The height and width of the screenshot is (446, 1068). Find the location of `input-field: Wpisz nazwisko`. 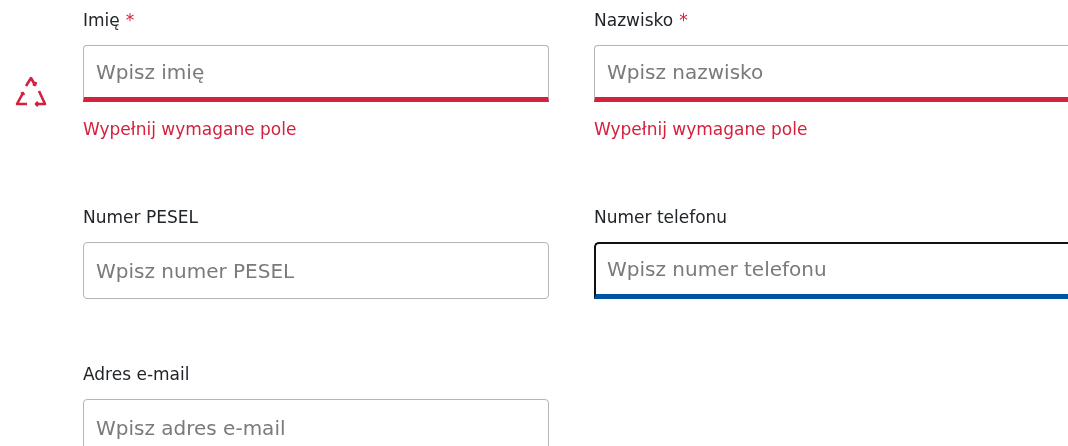

input-field: Wpisz nazwisko is located at coordinates (831, 73).